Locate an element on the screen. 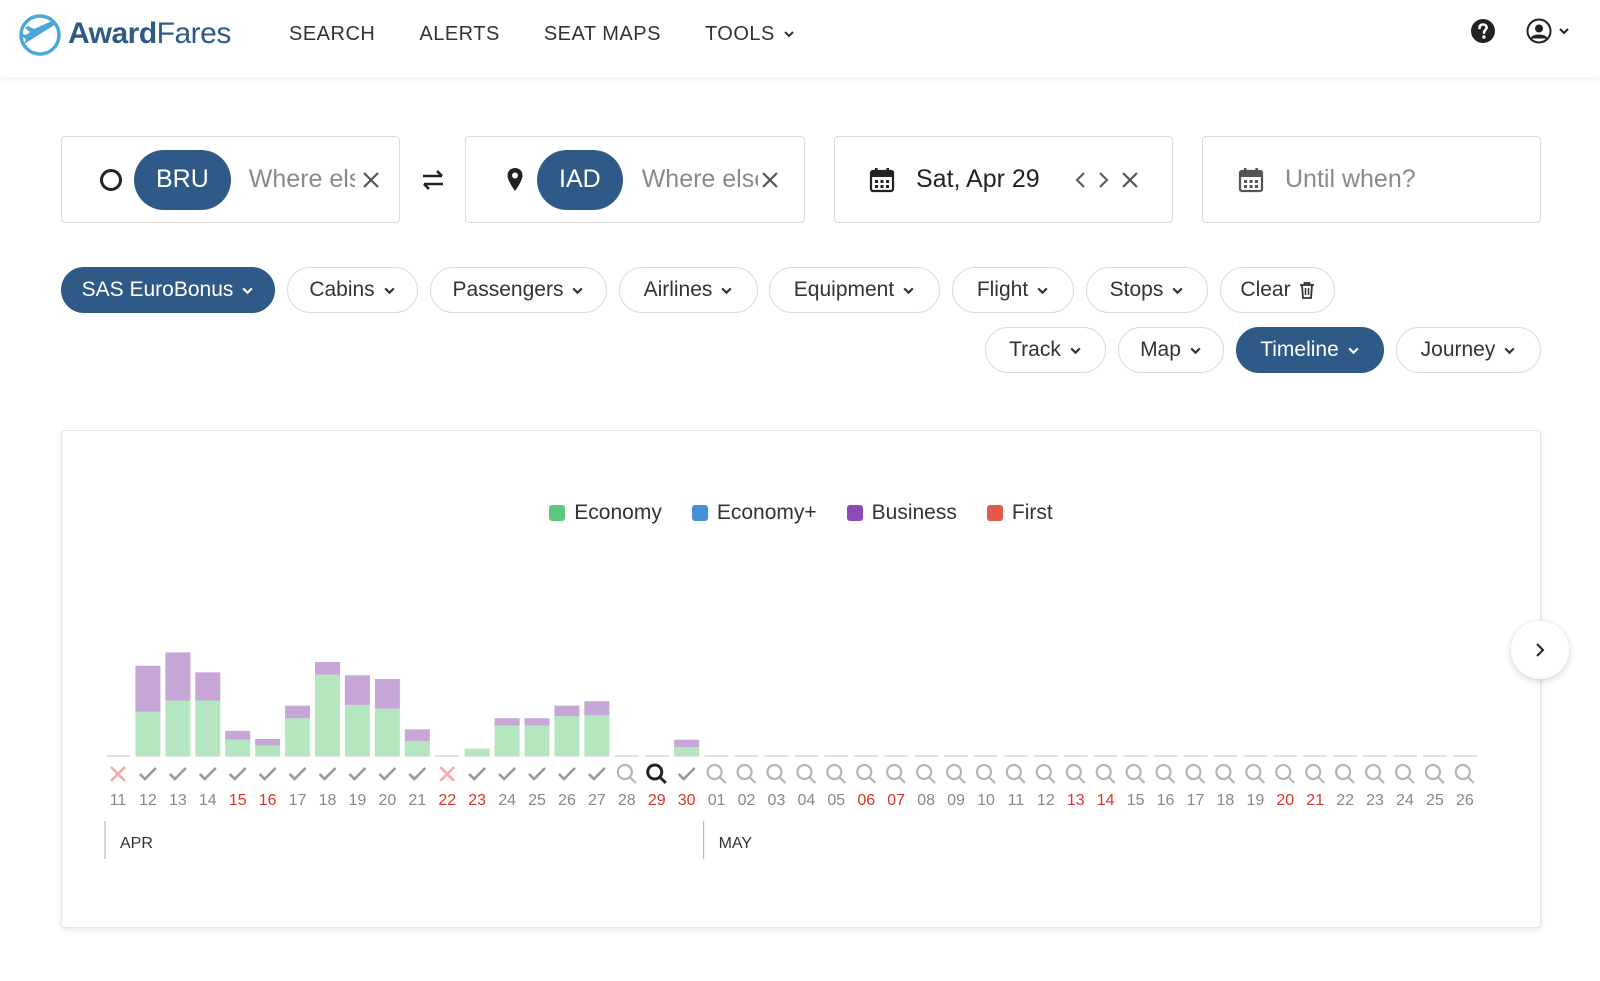 This screenshot has width=1600, height=981. calendar-icon is located at coordinates (882, 179).